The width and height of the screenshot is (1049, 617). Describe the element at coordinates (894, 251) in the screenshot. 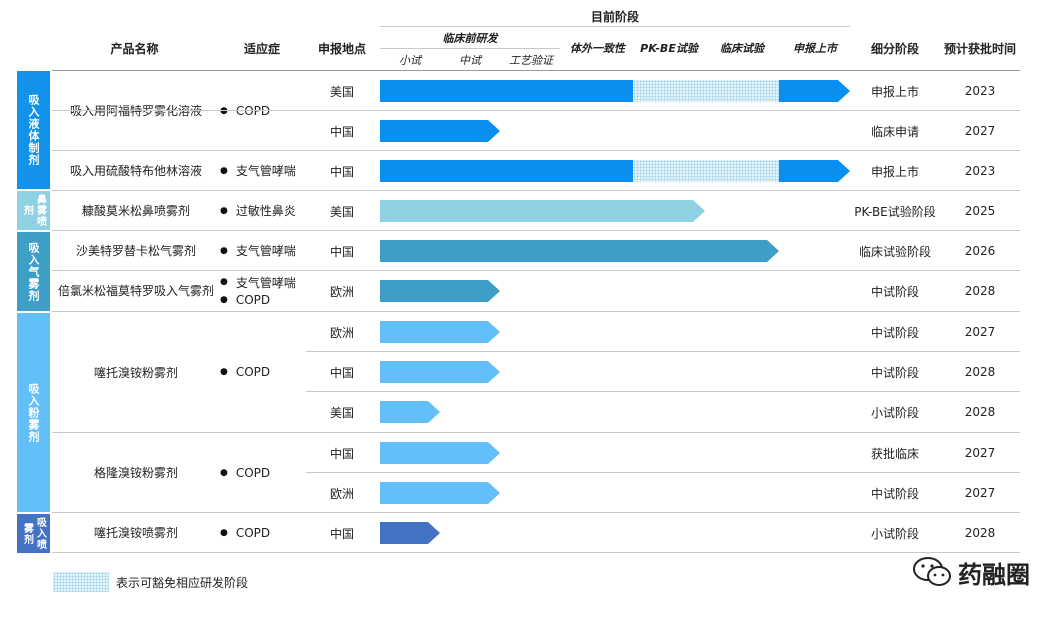

I see `substage-cell: 临床试验阶段` at that location.